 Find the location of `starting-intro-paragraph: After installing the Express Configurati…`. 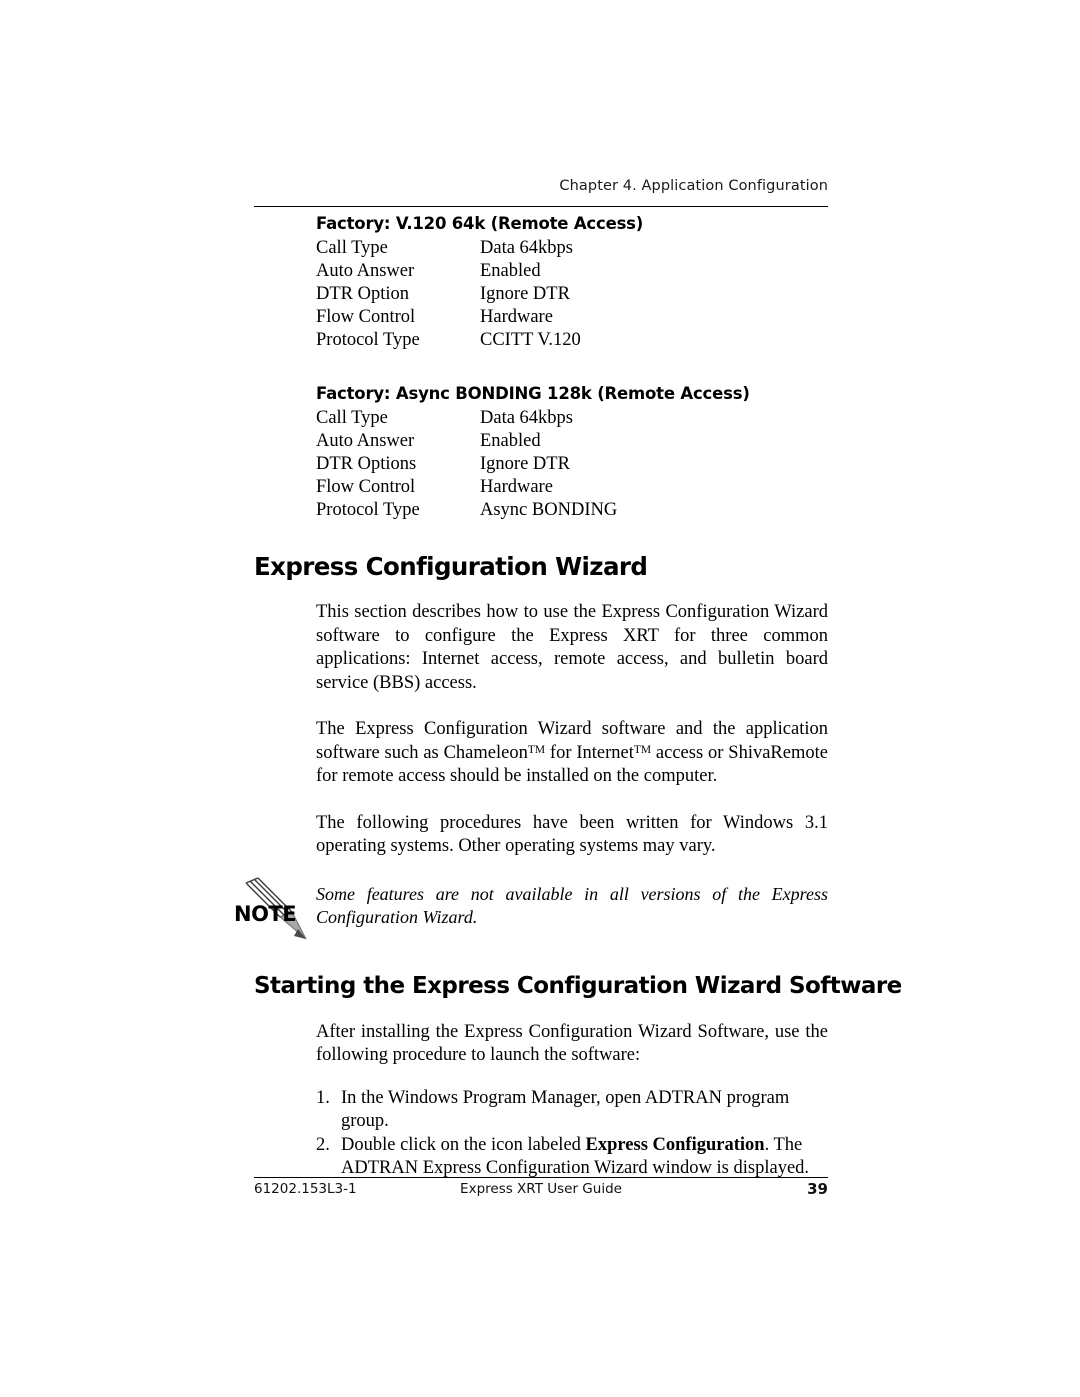

starting-intro-paragraph: After installing the Express Configurati… is located at coordinates (572, 1043).